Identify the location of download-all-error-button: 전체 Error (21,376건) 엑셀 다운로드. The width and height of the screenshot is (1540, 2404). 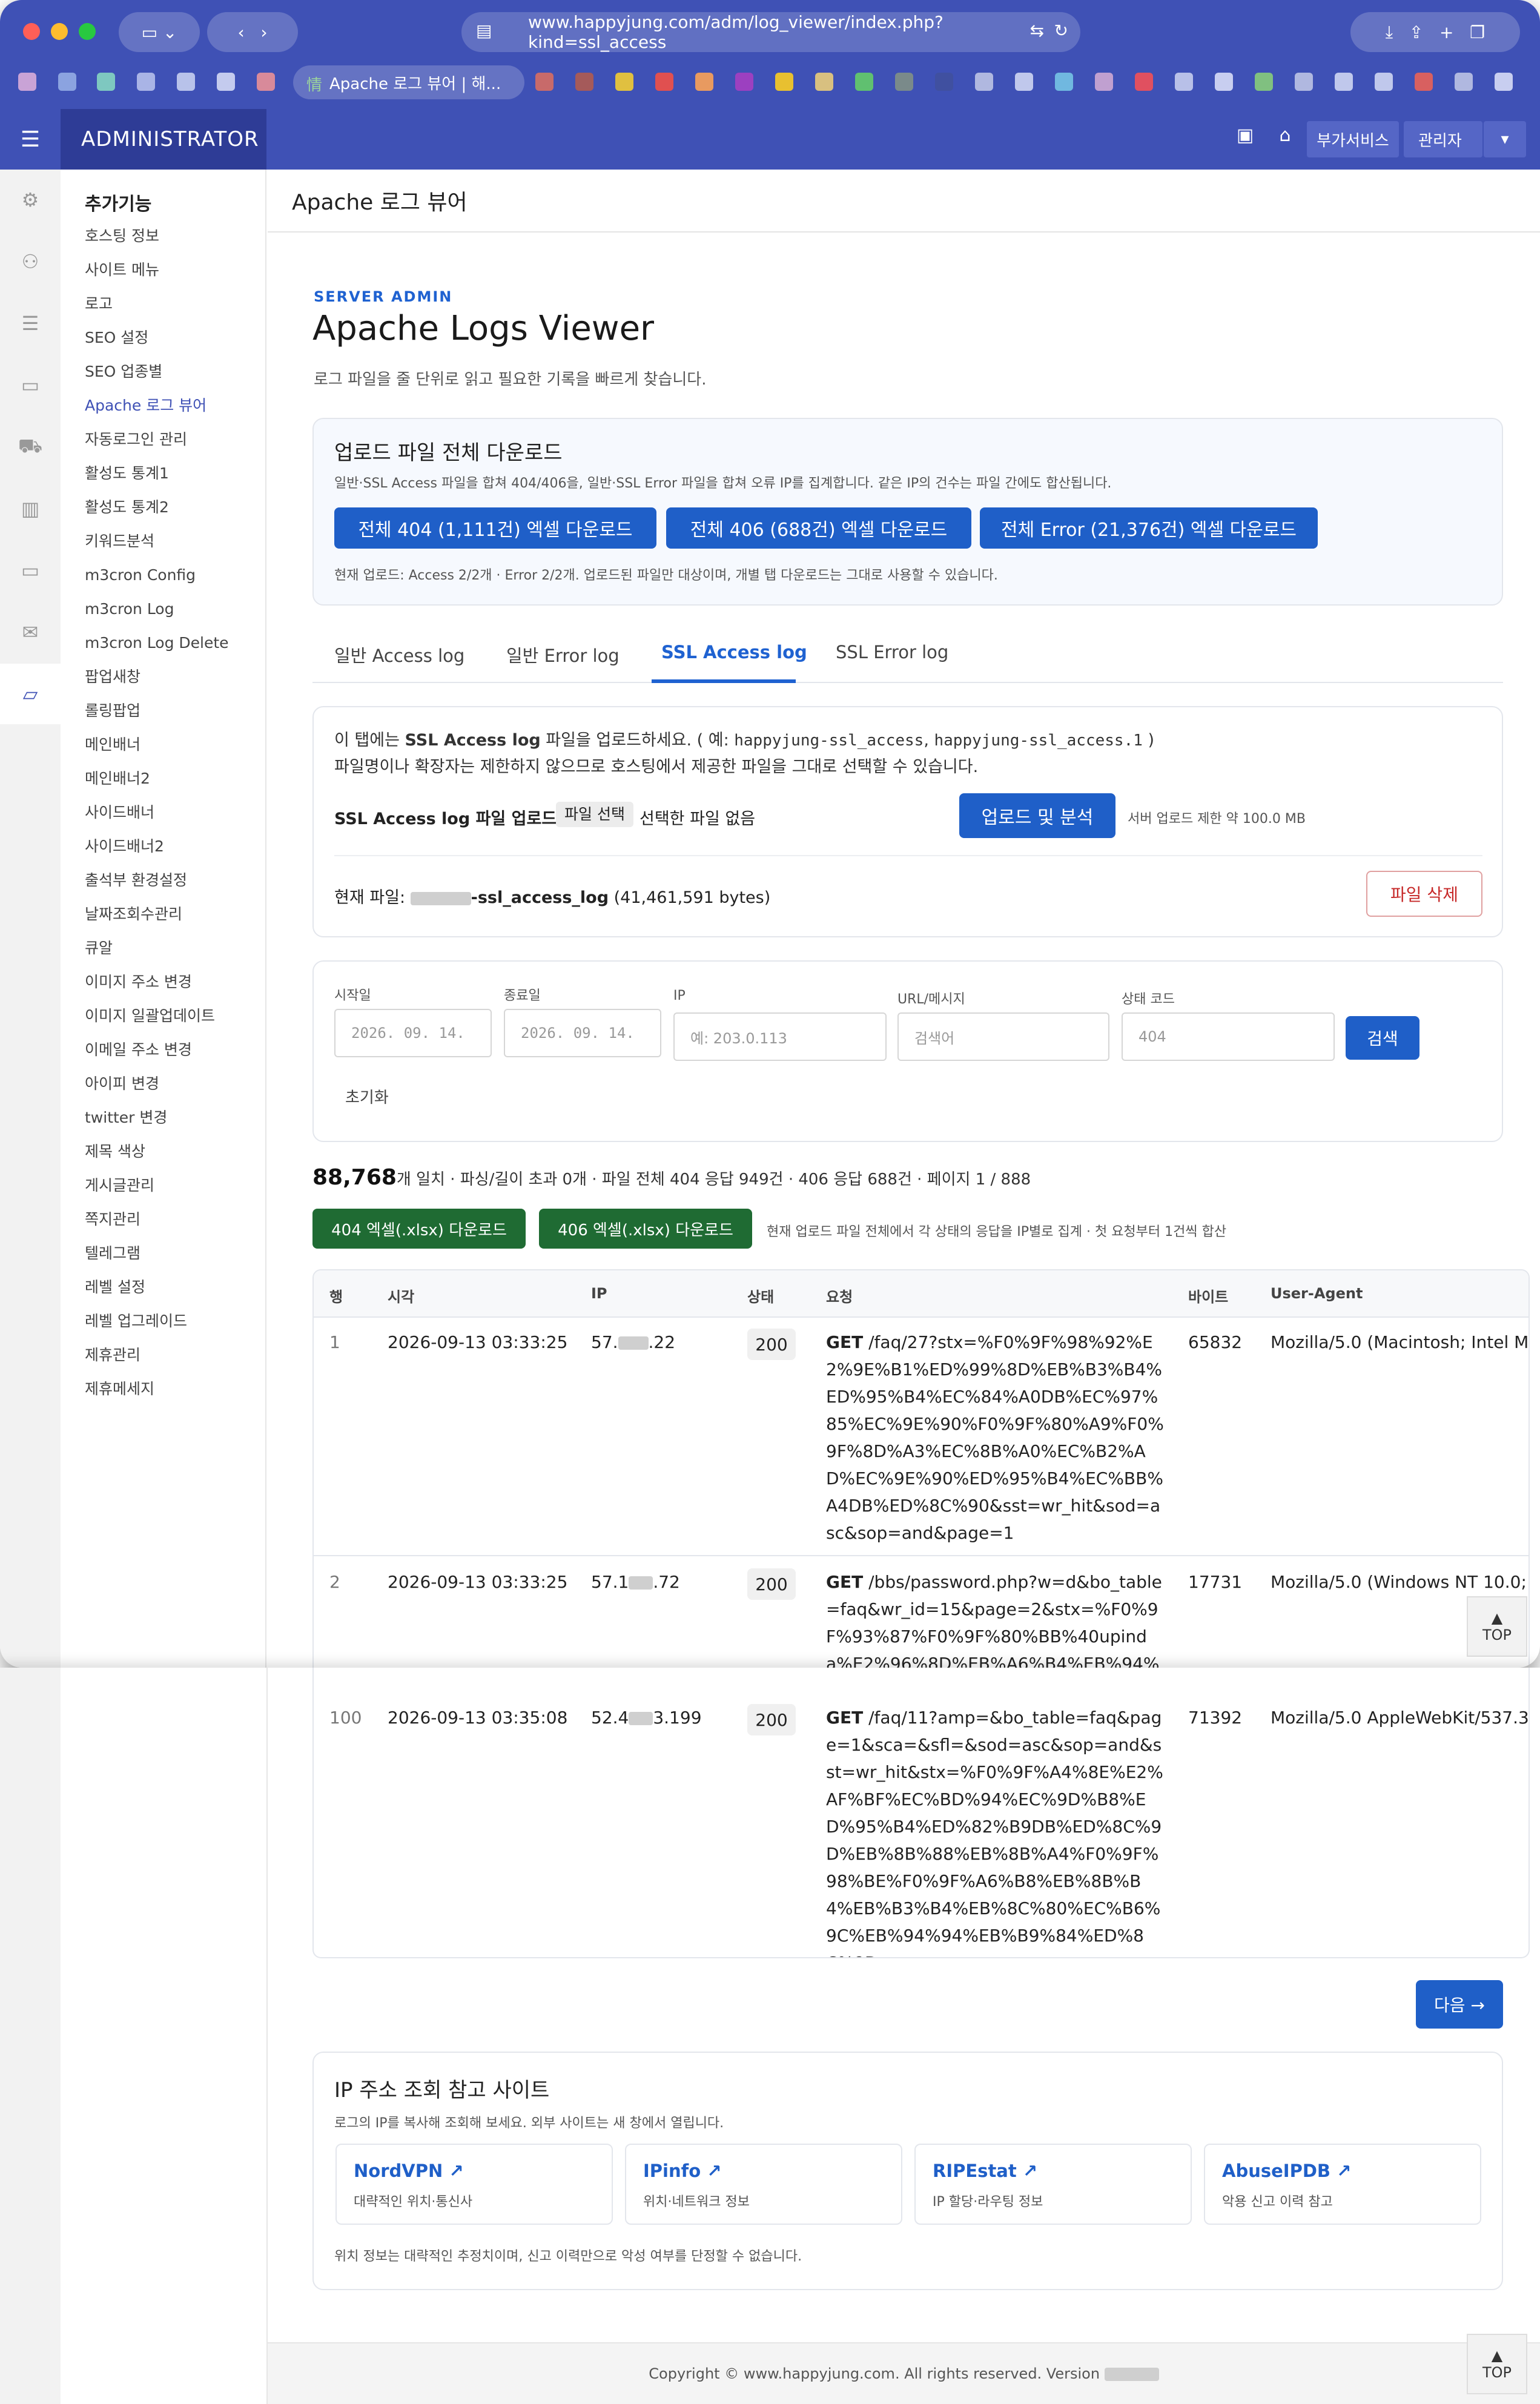
(1149, 528).